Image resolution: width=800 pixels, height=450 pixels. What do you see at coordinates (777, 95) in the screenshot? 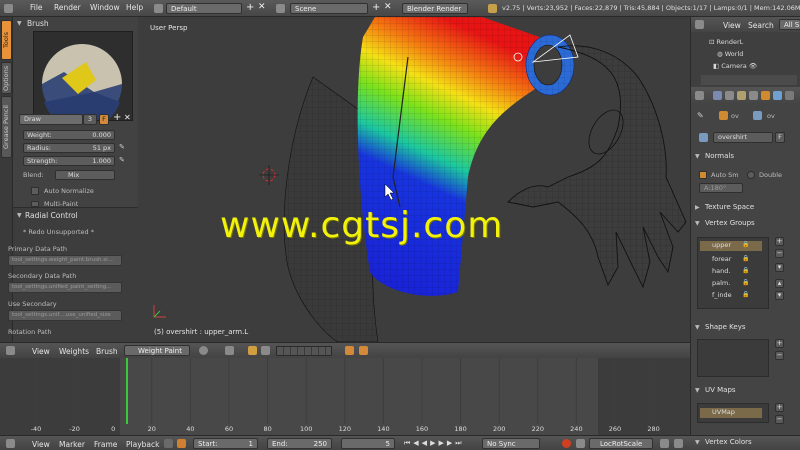
I see `modifier-context-icon` at bounding box center [777, 95].